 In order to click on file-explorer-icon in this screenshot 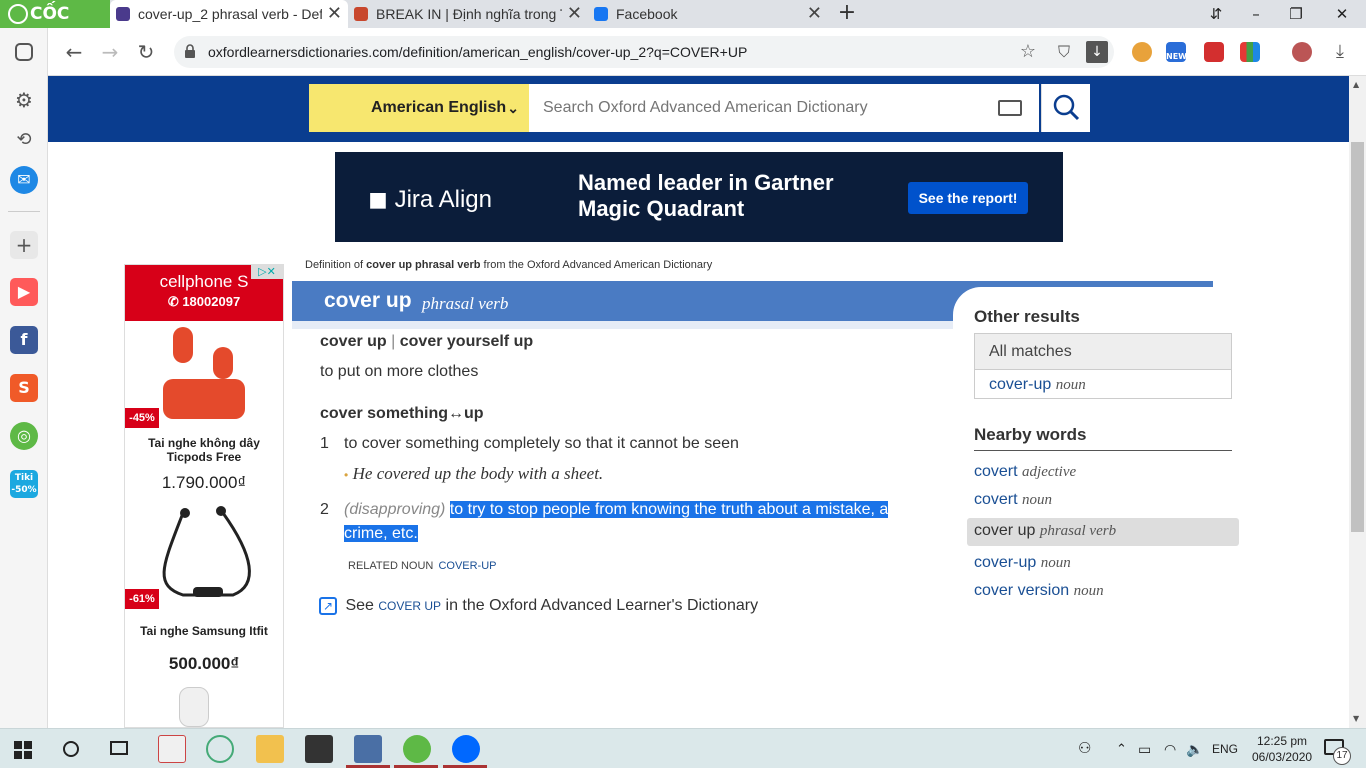, I will do `click(270, 749)`.